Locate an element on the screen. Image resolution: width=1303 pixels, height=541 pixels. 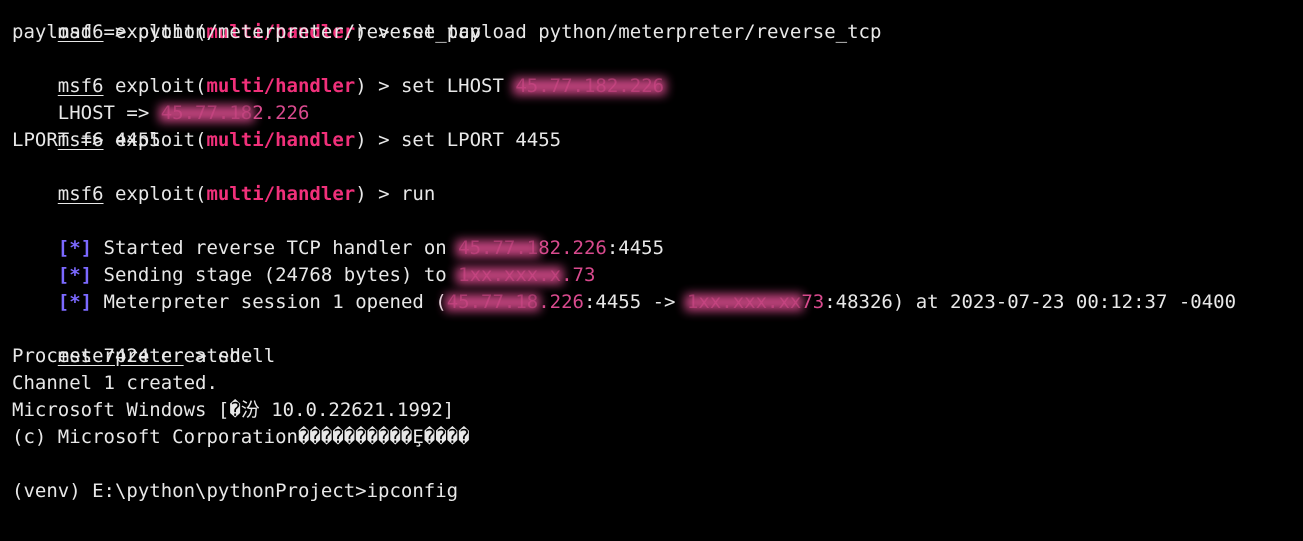
command-text: run is located at coordinates (418, 194).